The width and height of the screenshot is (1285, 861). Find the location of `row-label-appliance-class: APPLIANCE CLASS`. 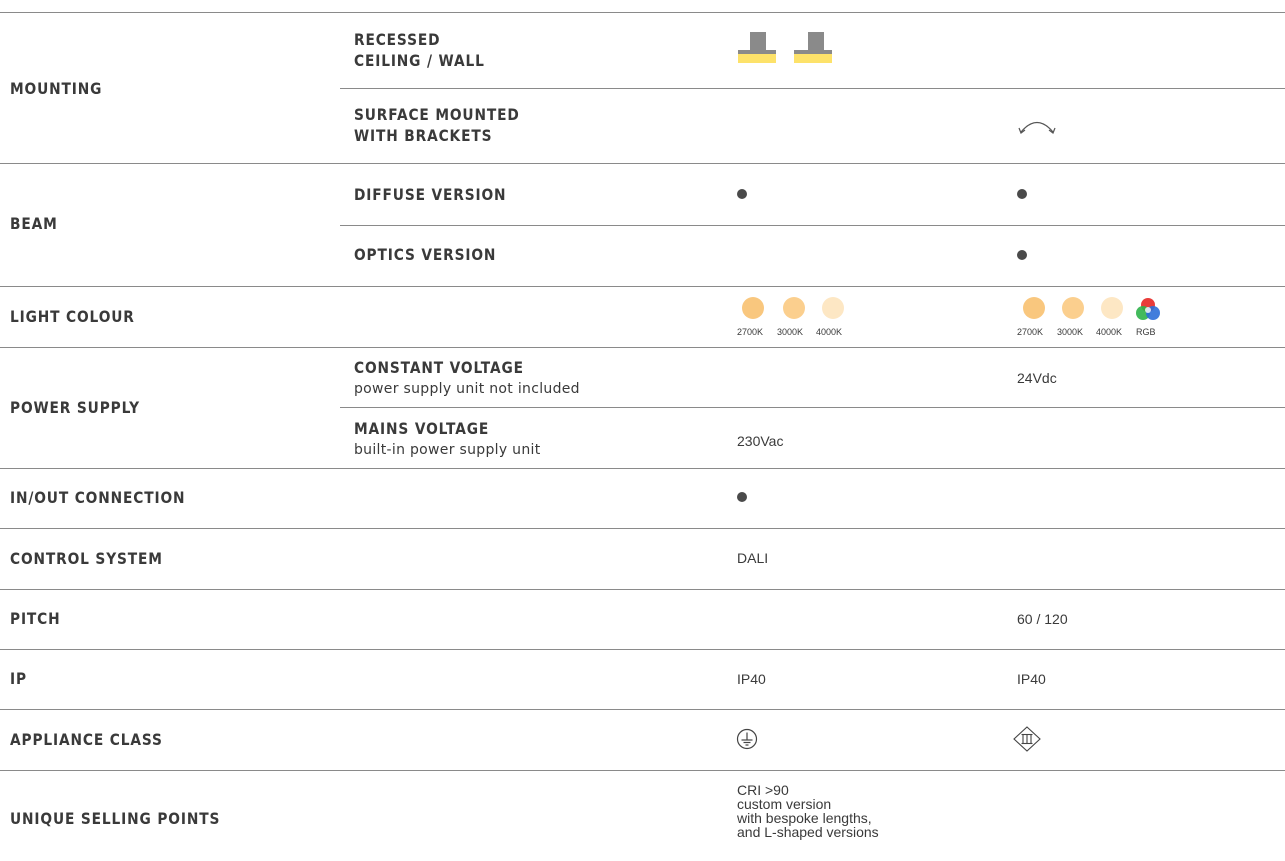

row-label-appliance-class: APPLIANCE CLASS is located at coordinates (86, 739).